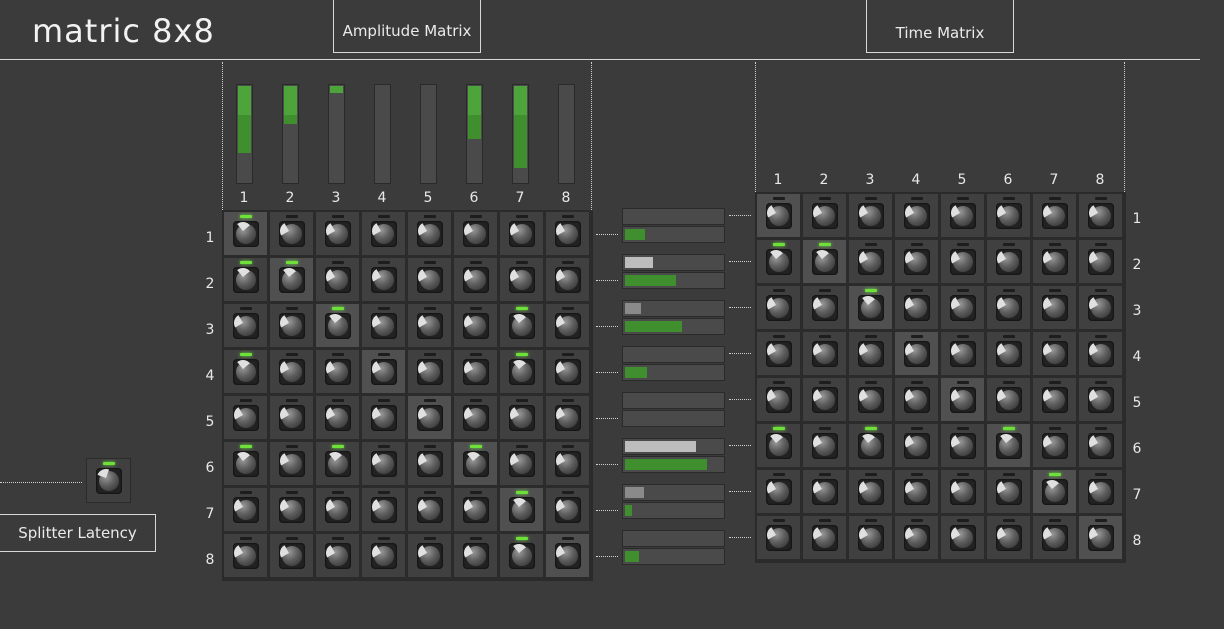  Describe the element at coordinates (940, 26) in the screenshot. I see `time-matrix-tab: Time Matrix` at that location.